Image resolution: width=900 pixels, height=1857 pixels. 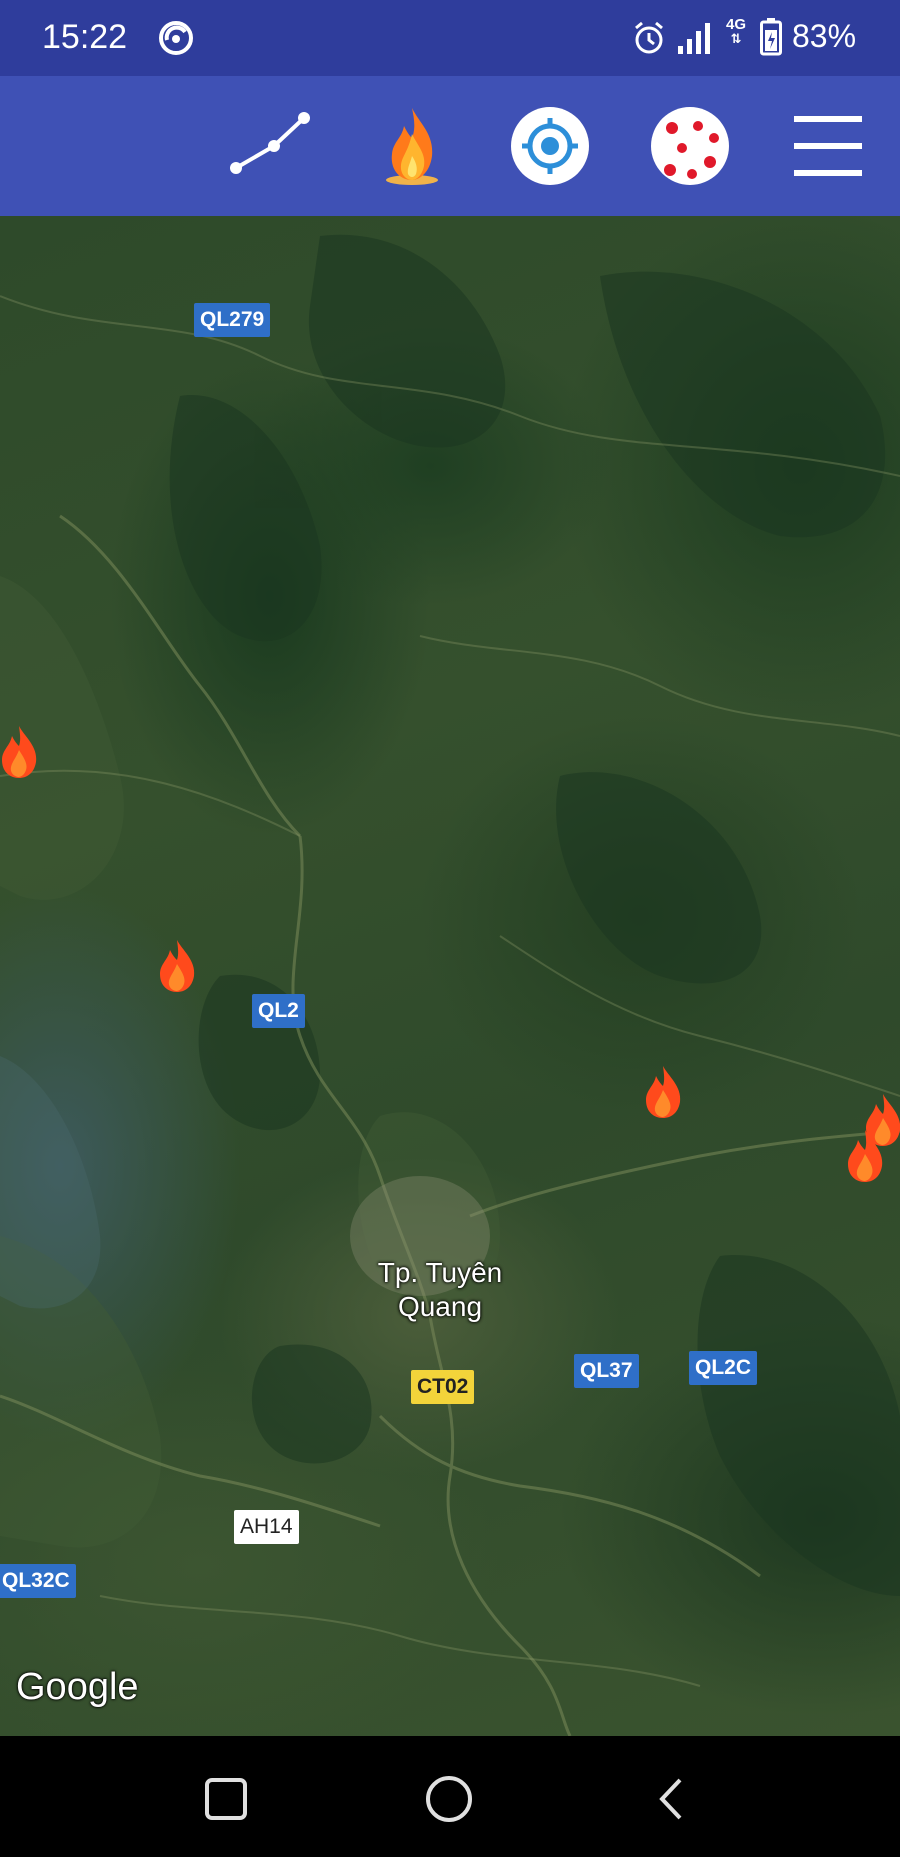 What do you see at coordinates (176, 38) in the screenshot?
I see `app-notification-icon` at bounding box center [176, 38].